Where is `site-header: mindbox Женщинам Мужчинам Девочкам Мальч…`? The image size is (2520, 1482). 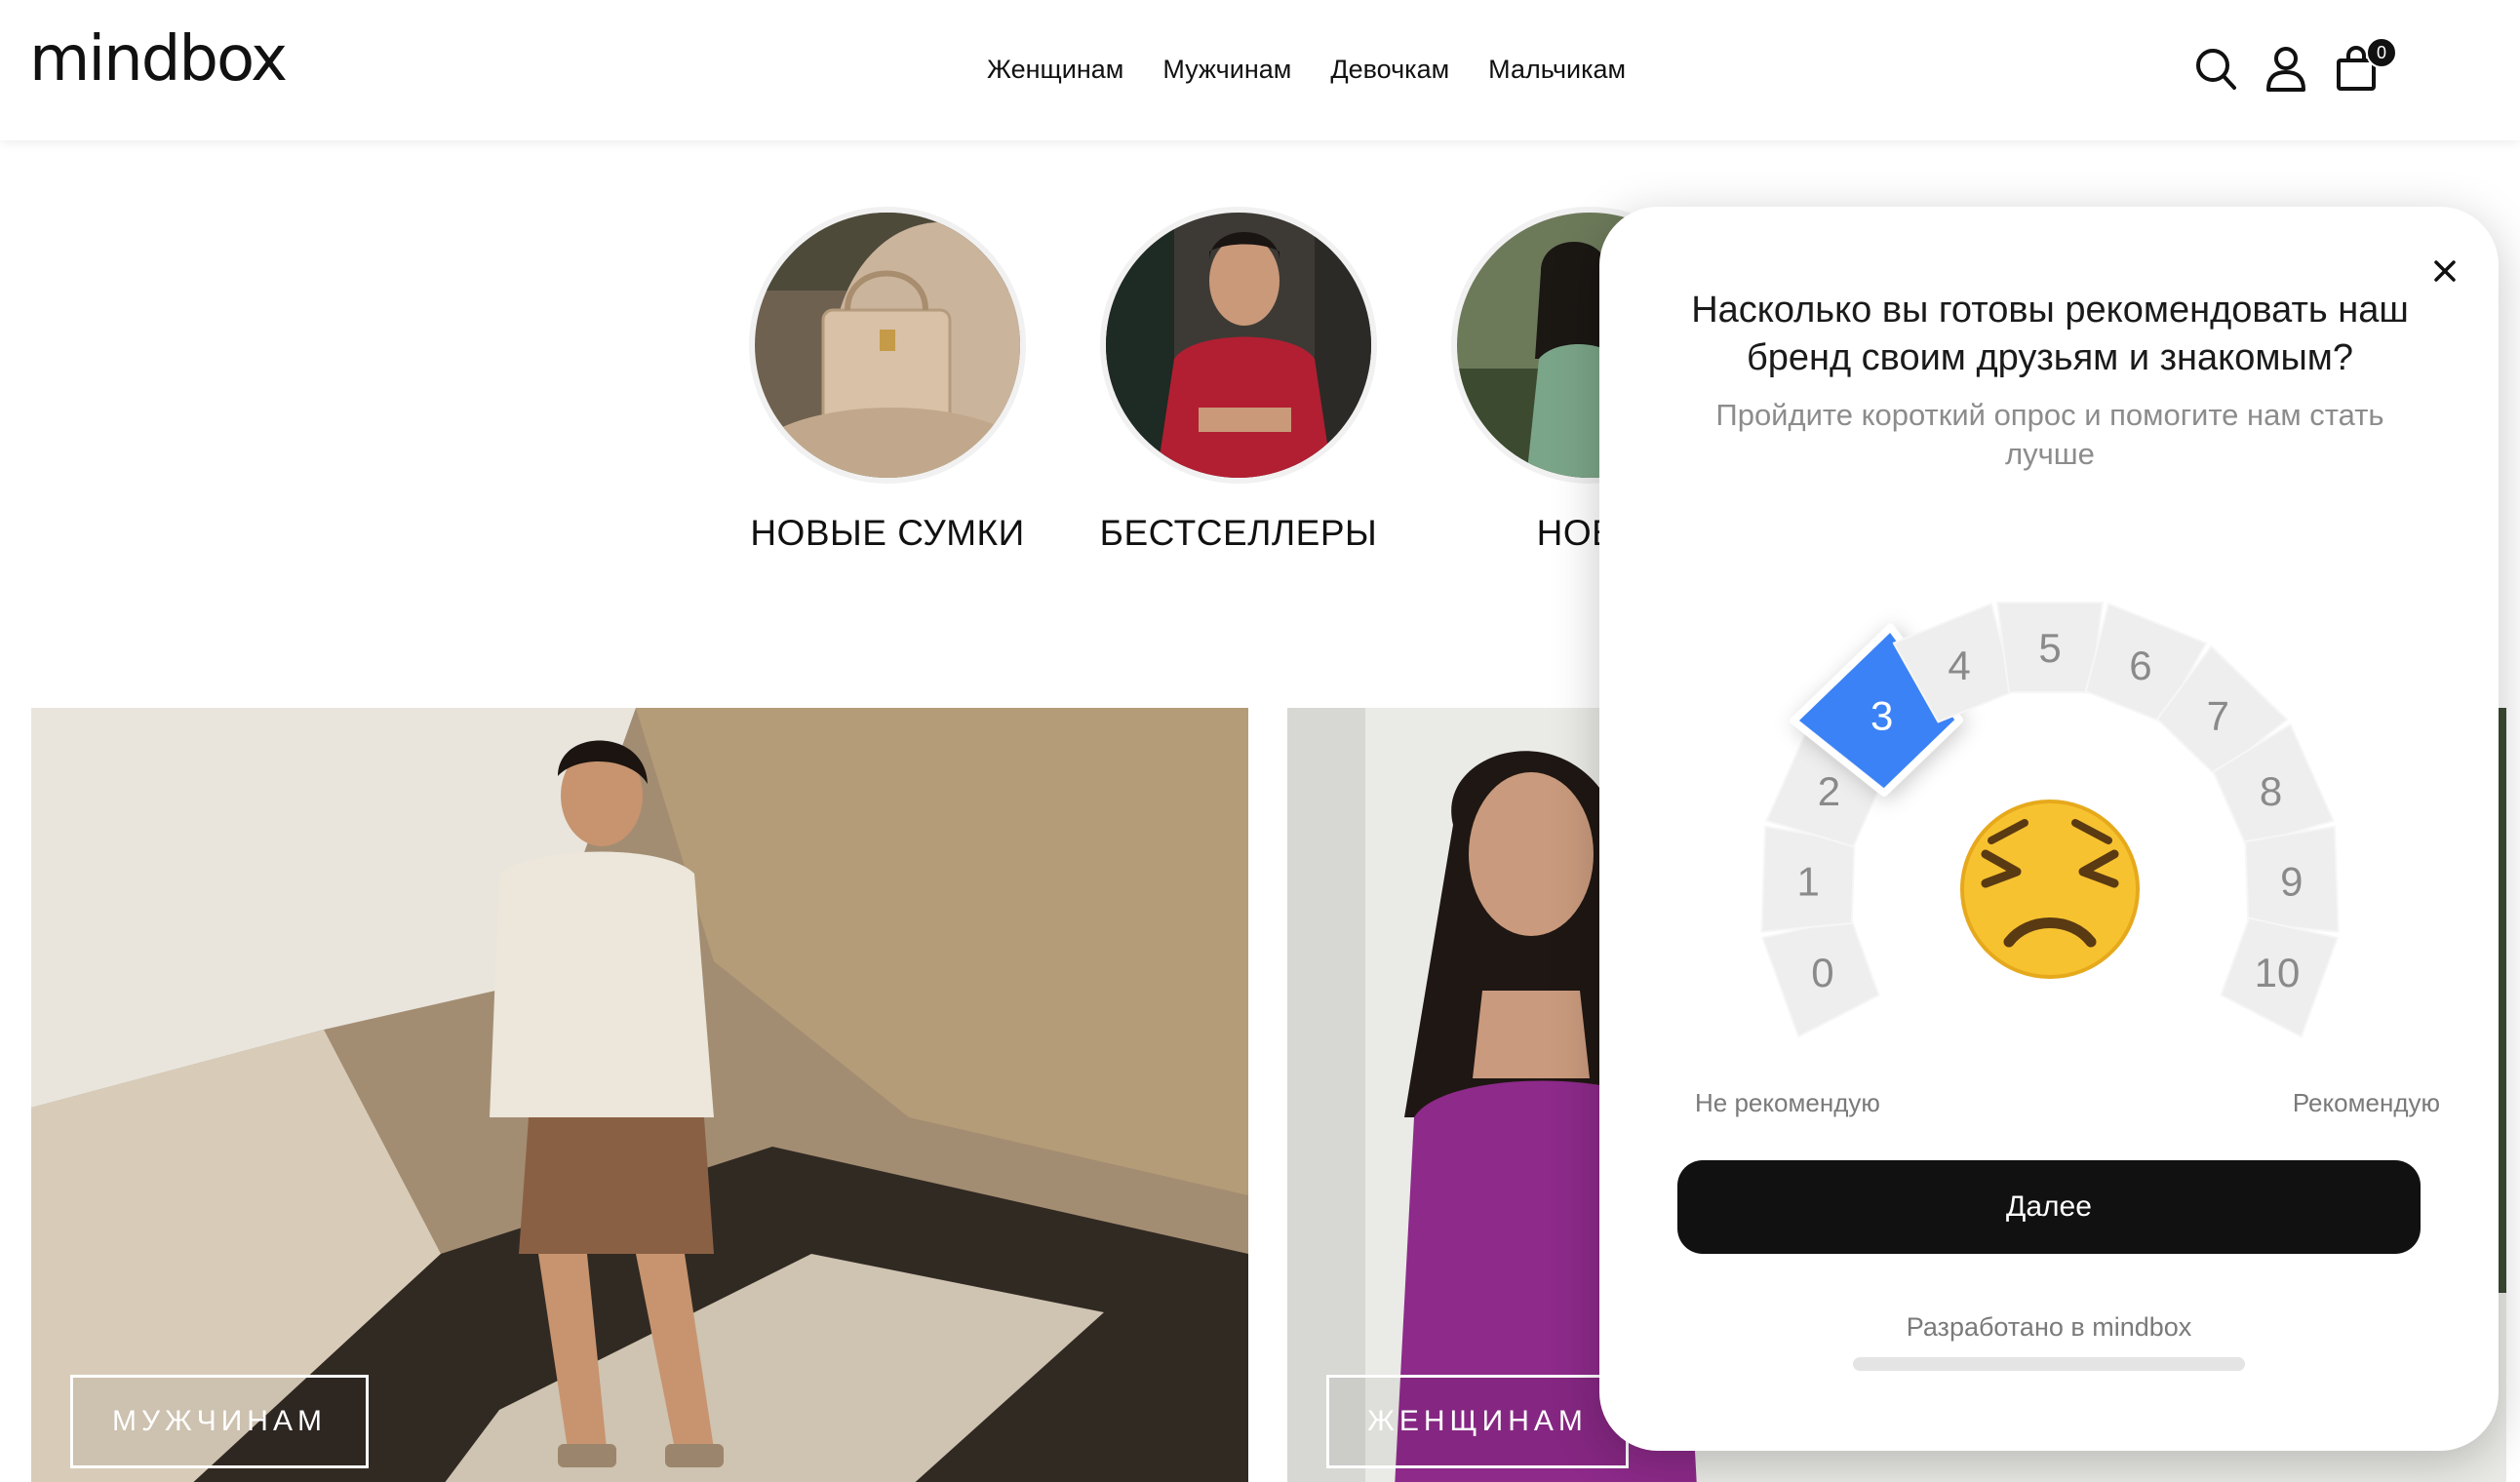 site-header: mindbox Женщинам Мужчинам Девочкам Мальч… is located at coordinates (1260, 70).